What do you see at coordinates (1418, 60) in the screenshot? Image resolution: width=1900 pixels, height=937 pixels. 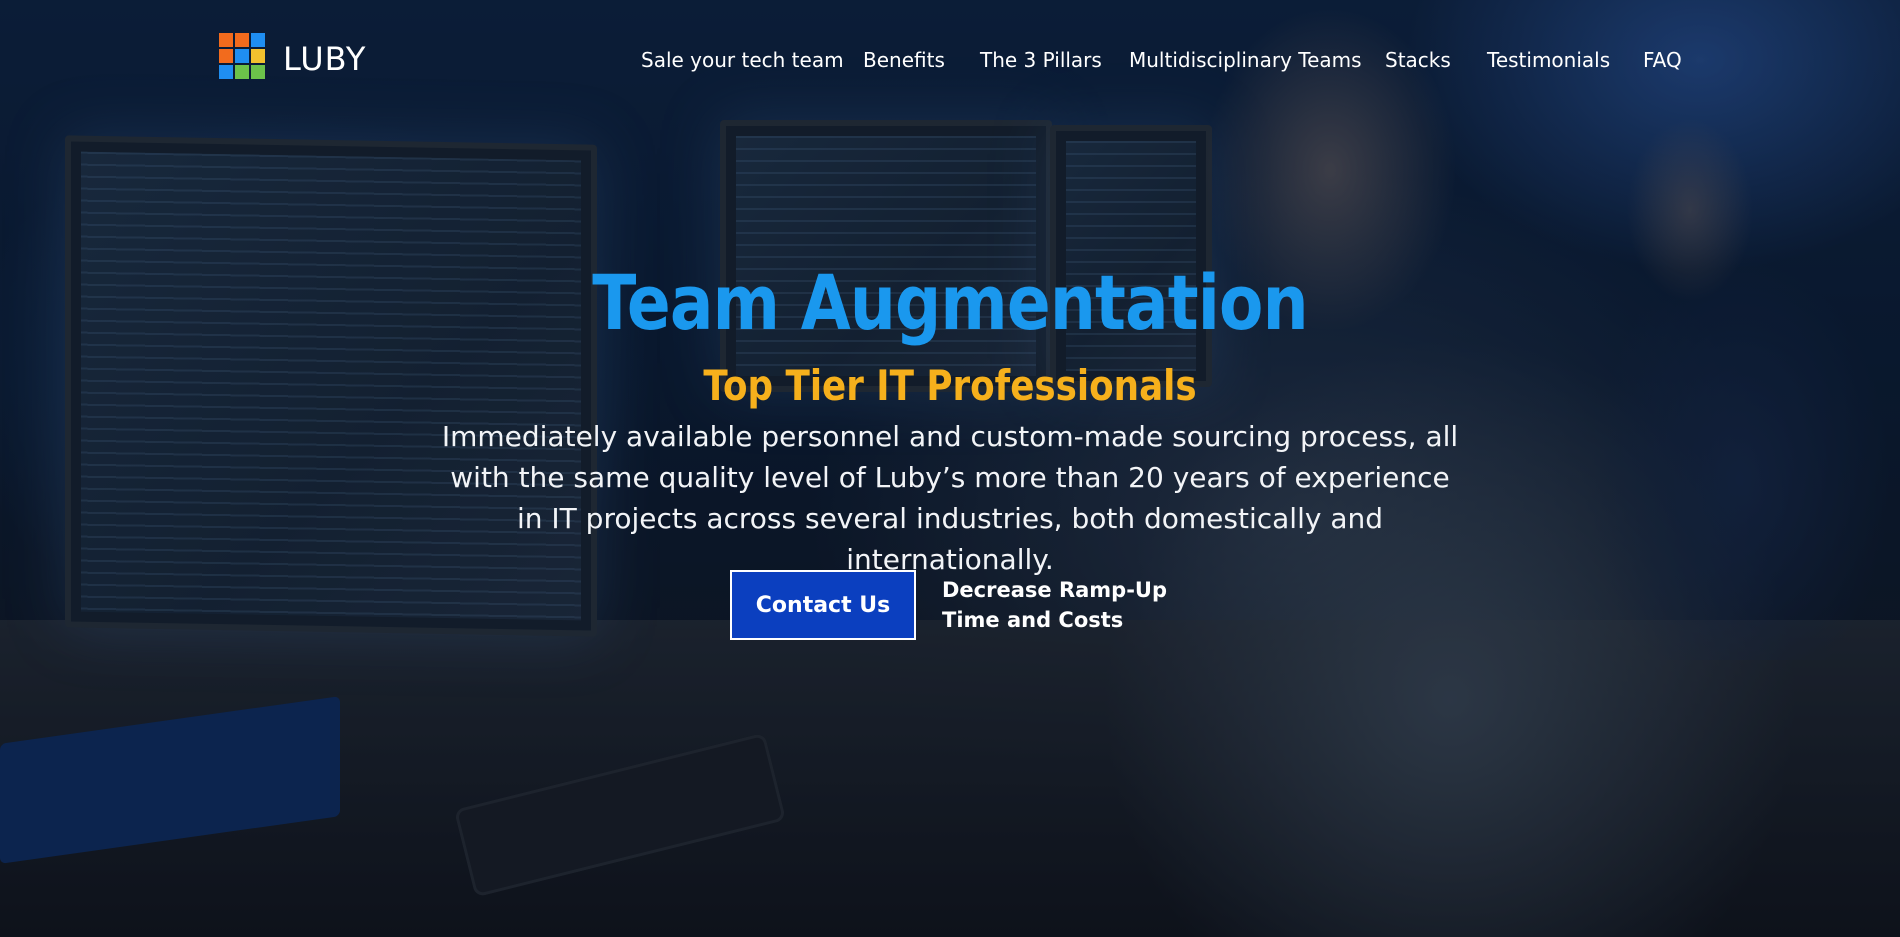 I see `nav-item-stacks: Stacks` at bounding box center [1418, 60].